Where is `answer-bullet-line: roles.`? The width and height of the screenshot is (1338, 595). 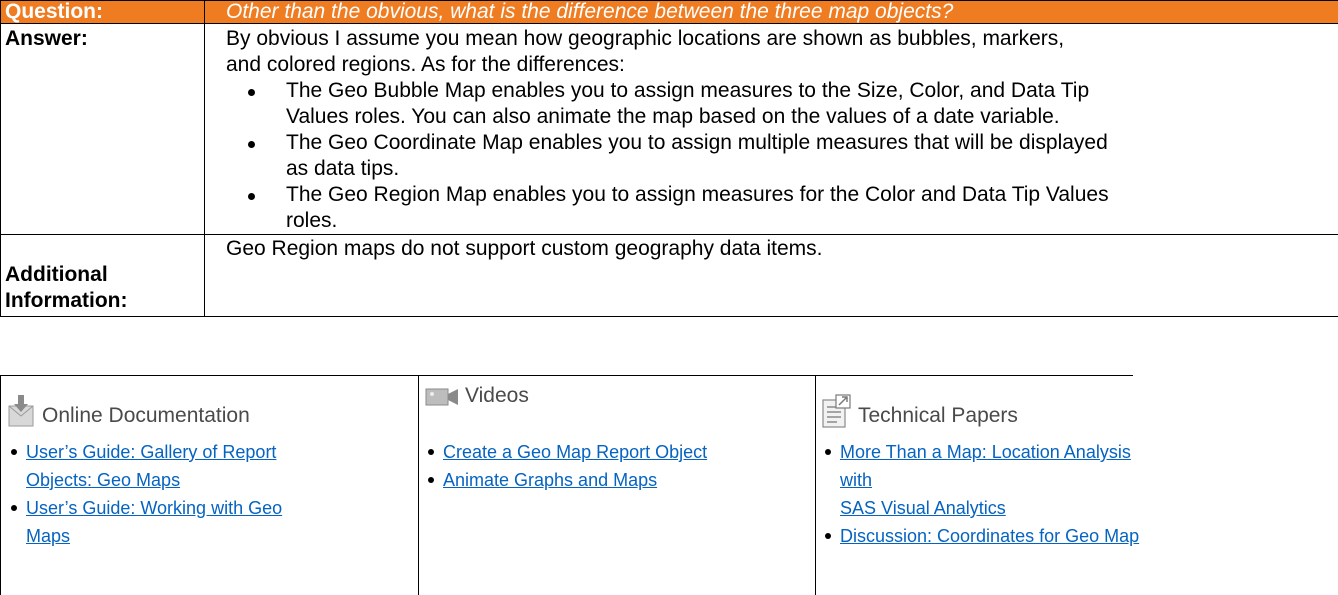
answer-bullet-line: roles. is located at coordinates (312, 220).